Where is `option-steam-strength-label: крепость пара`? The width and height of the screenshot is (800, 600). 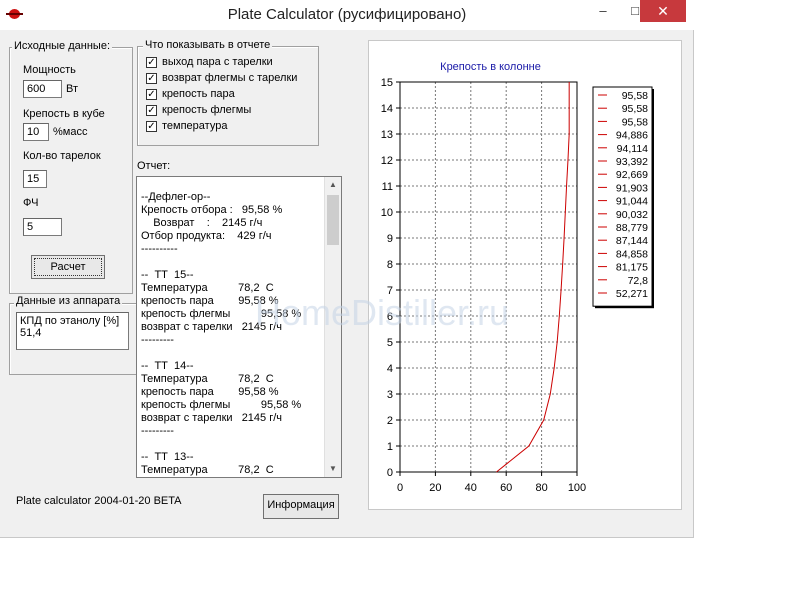
option-steam-strength-label: крепость пара is located at coordinates (198, 94).